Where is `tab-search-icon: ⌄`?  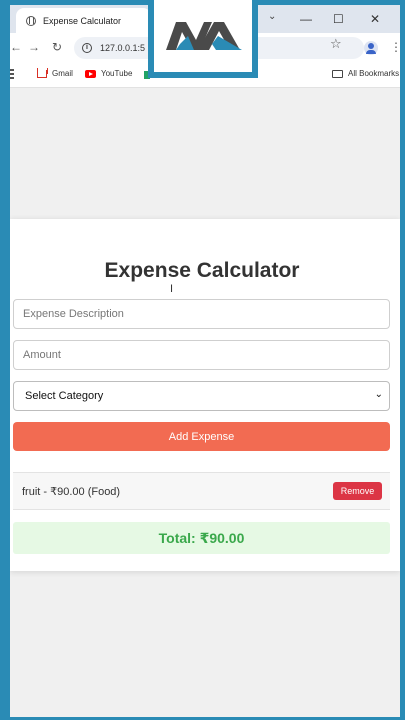
tab-search-icon: ⌄ is located at coordinates (272, 16).